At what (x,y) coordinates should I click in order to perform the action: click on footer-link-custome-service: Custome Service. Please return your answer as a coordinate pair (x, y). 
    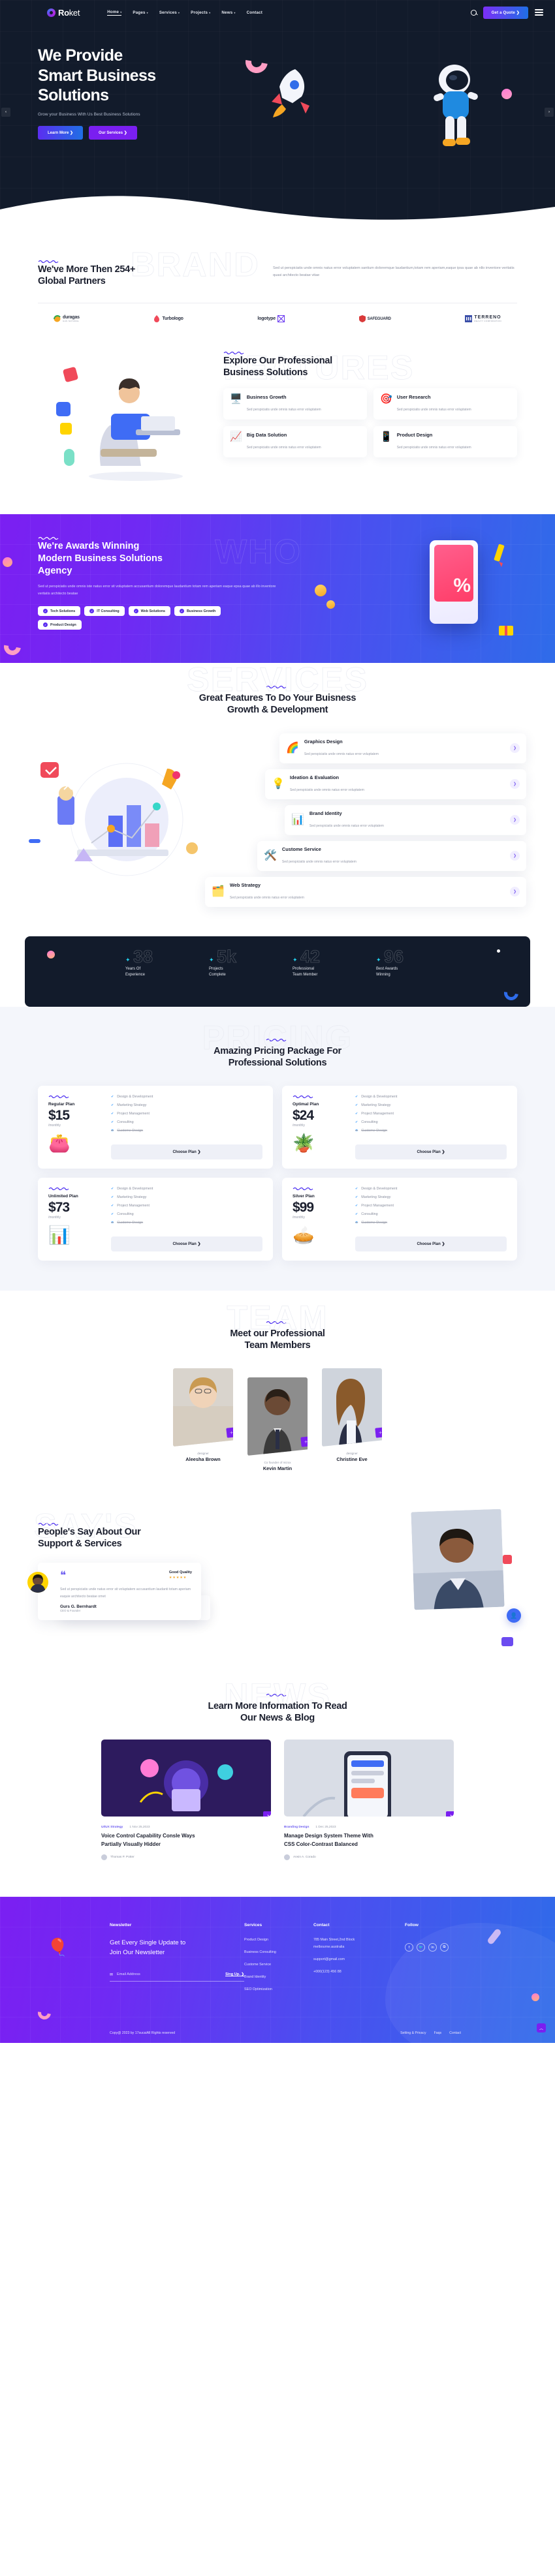
    Looking at the image, I should click on (278, 1965).